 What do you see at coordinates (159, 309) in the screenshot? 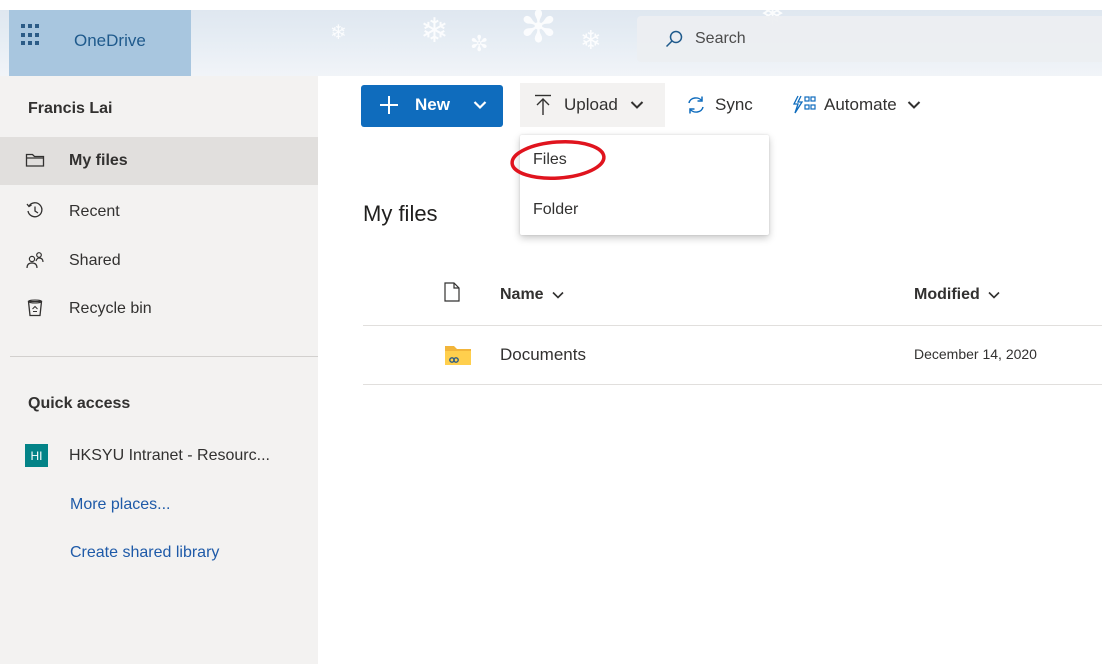
I see `nav-item-recycle-bin: Recycle bin` at bounding box center [159, 309].